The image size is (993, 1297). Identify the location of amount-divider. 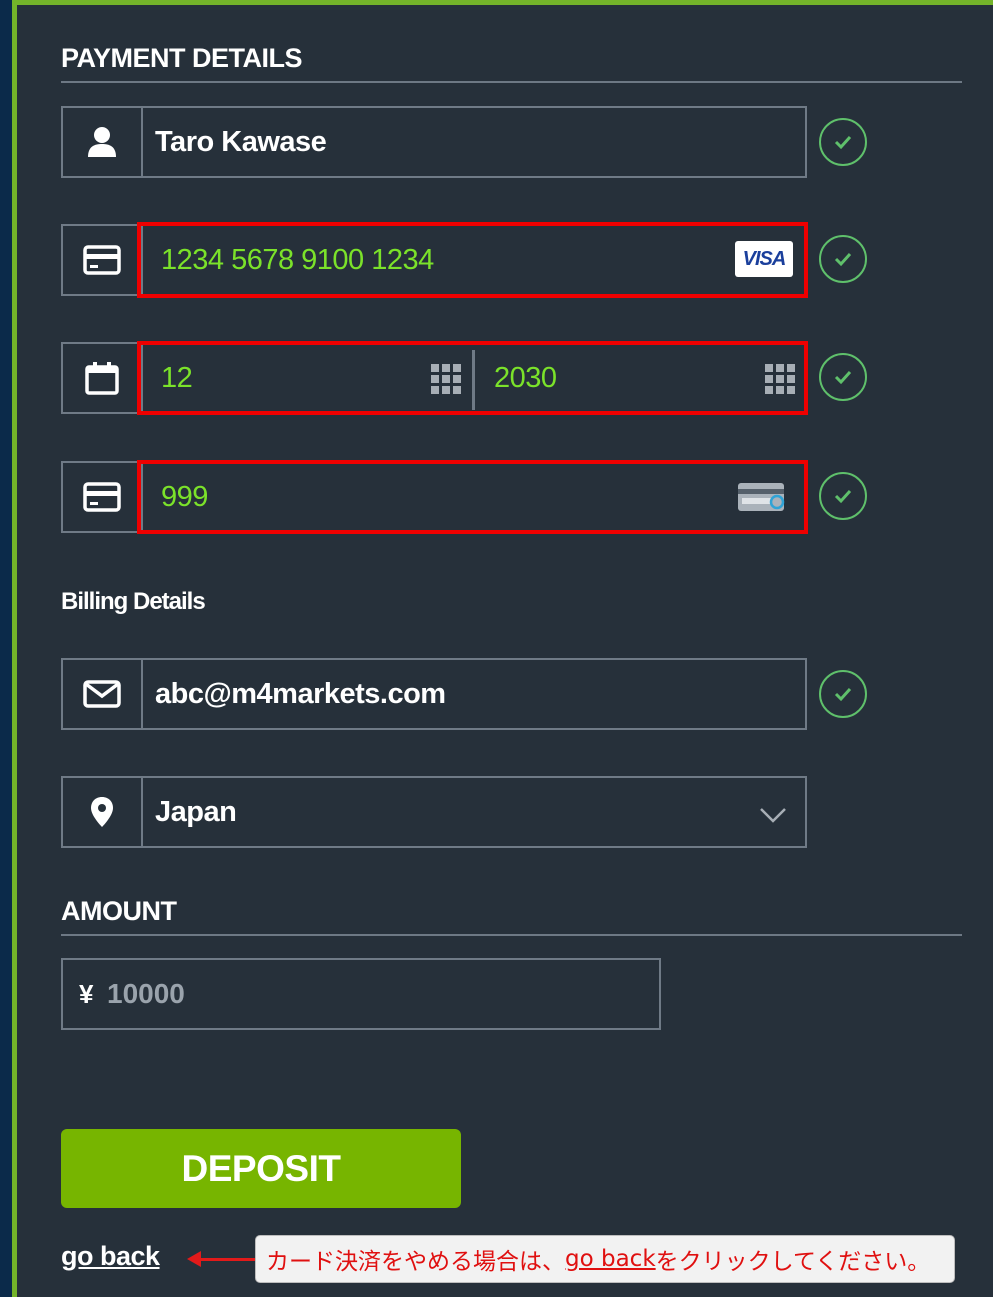
(511, 935).